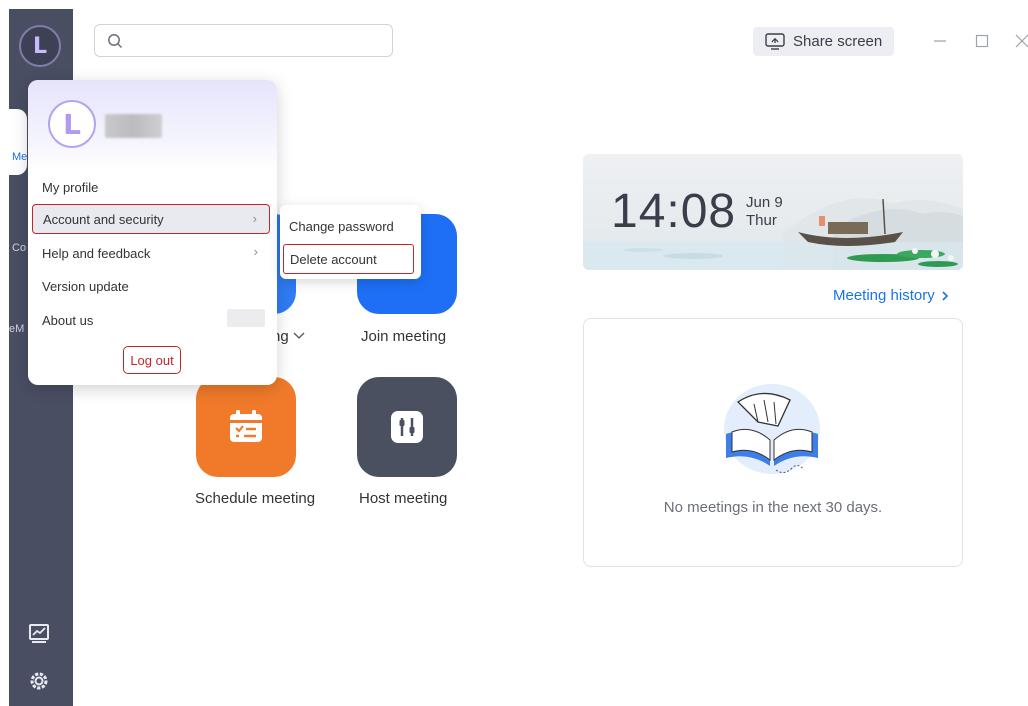 This screenshot has width=1028, height=706. I want to click on profile-header: L, so click(152, 125).